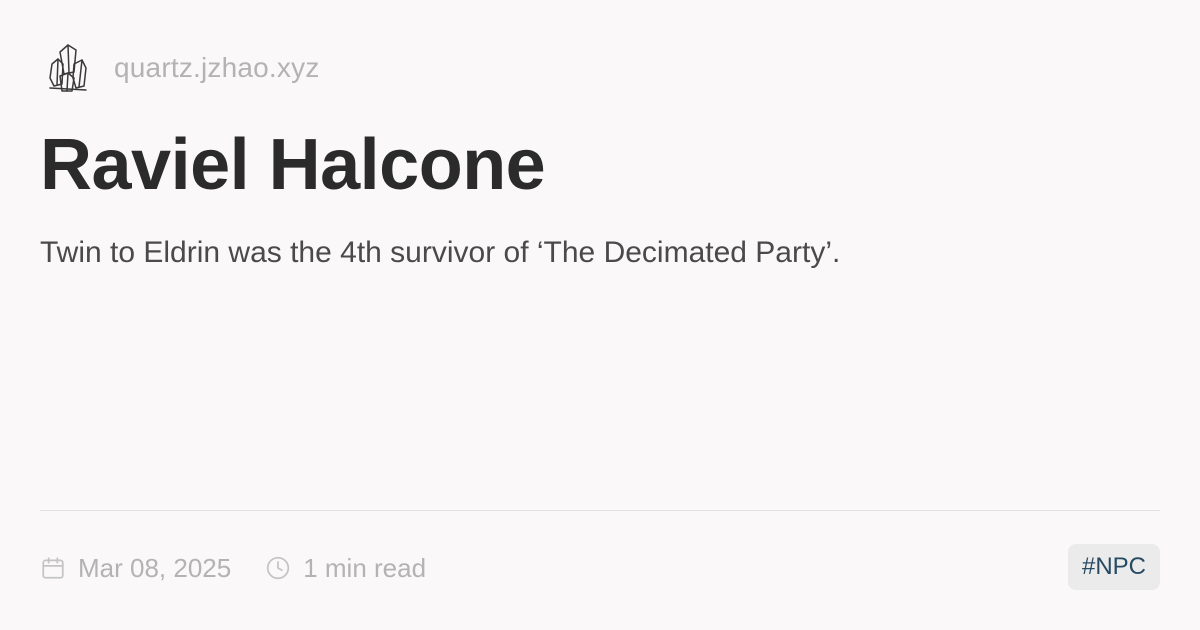 Image resolution: width=1200 pixels, height=630 pixels. What do you see at coordinates (155, 567) in the screenshot?
I see `publish-date: Mar 08, 2025` at bounding box center [155, 567].